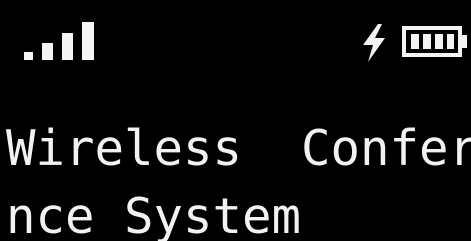 This screenshot has height=241, width=471. Describe the element at coordinates (435, 41) in the screenshot. I see `battery-icon` at that location.